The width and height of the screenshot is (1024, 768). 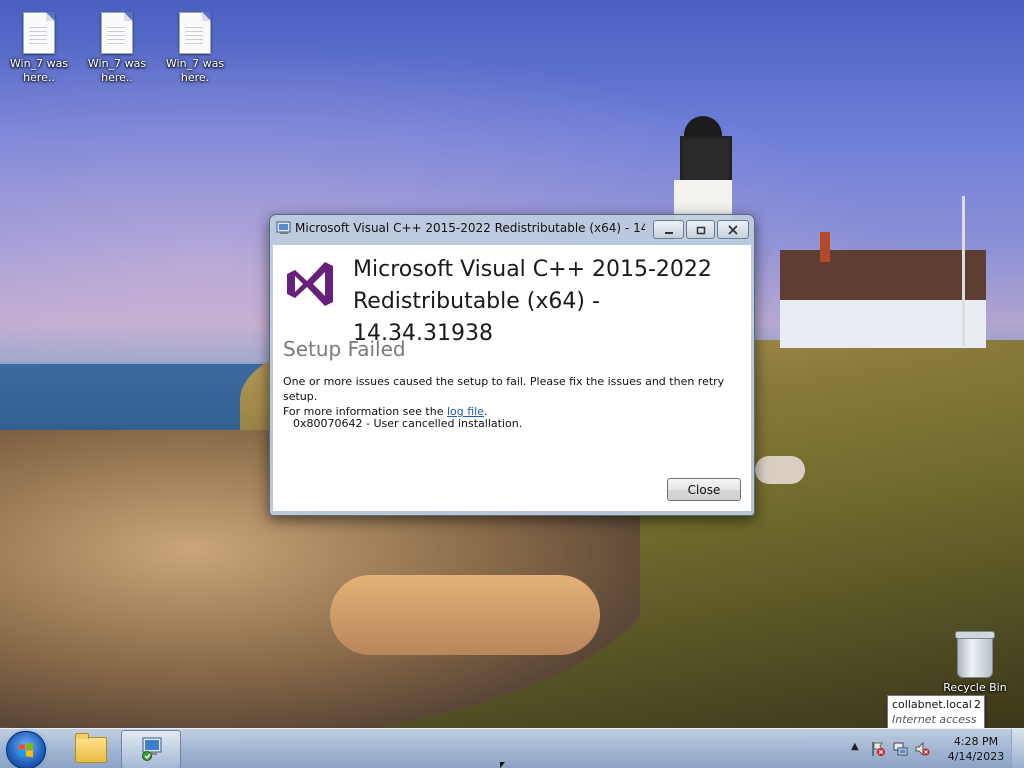 I want to click on close-button: Close, so click(x=704, y=489).